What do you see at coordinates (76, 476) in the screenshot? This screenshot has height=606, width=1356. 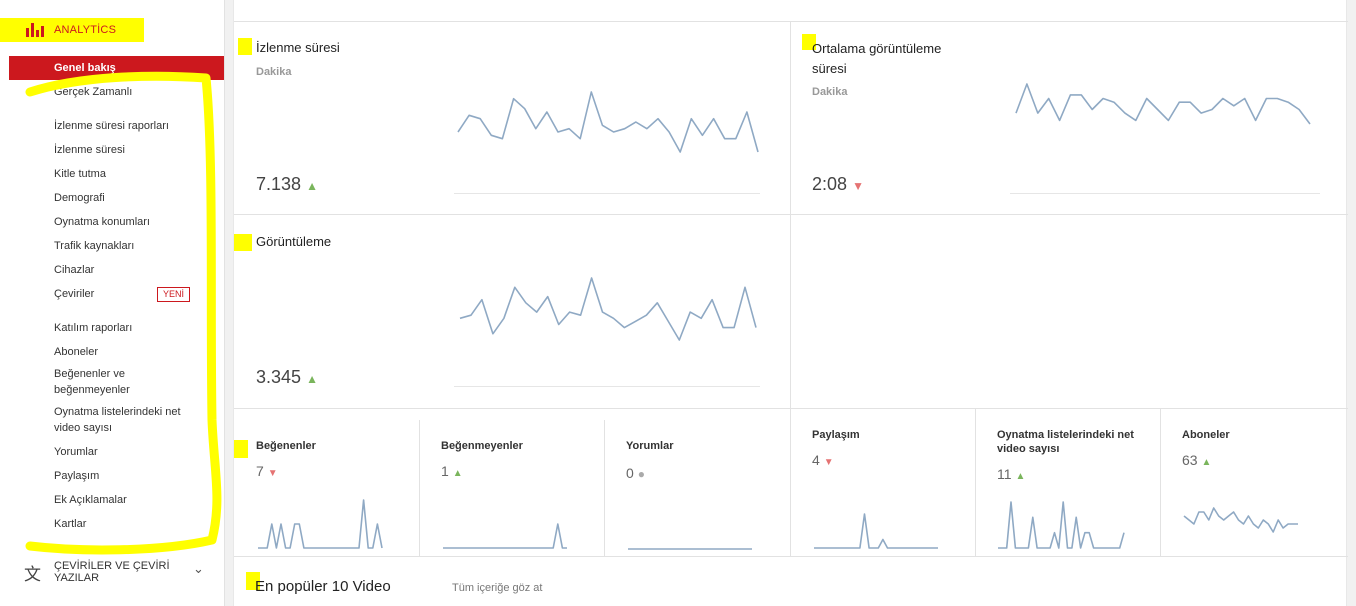 I see `sidebar-item-sharing: Paylaşım` at bounding box center [76, 476].